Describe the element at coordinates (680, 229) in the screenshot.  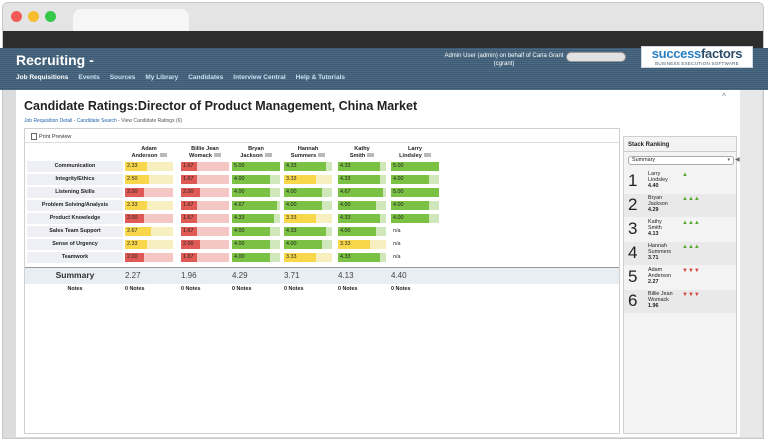
I see `rank-item: 3 Kathy Smith 4.13 ▲▲▲` at that location.